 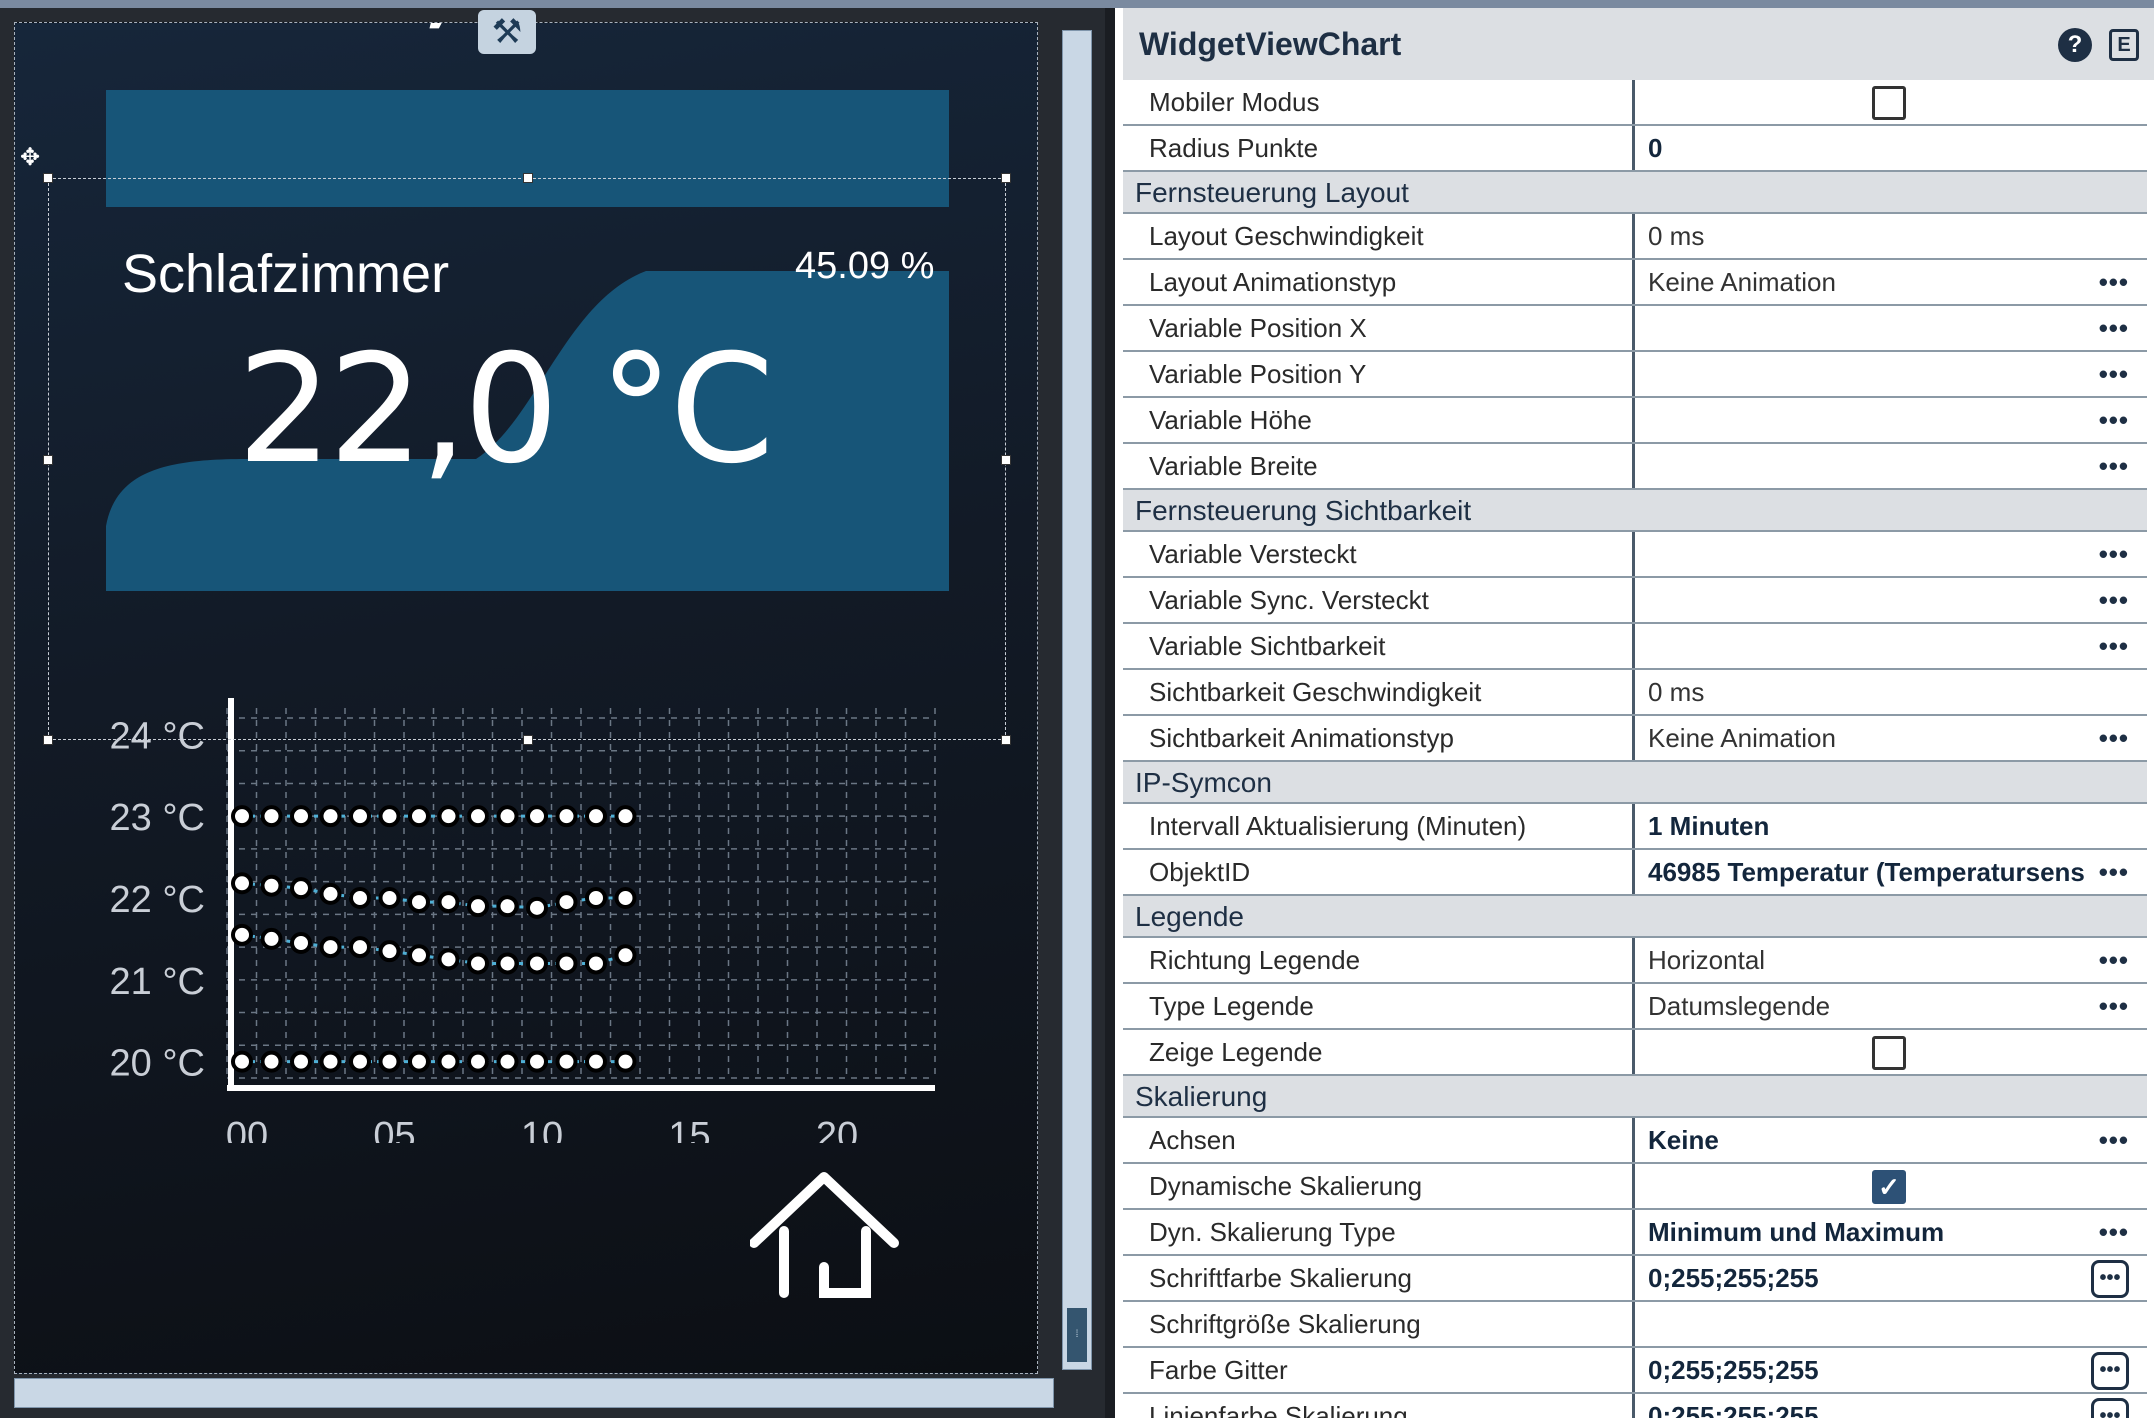 What do you see at coordinates (30, 158) in the screenshot?
I see `move-handle-icon: ✥` at bounding box center [30, 158].